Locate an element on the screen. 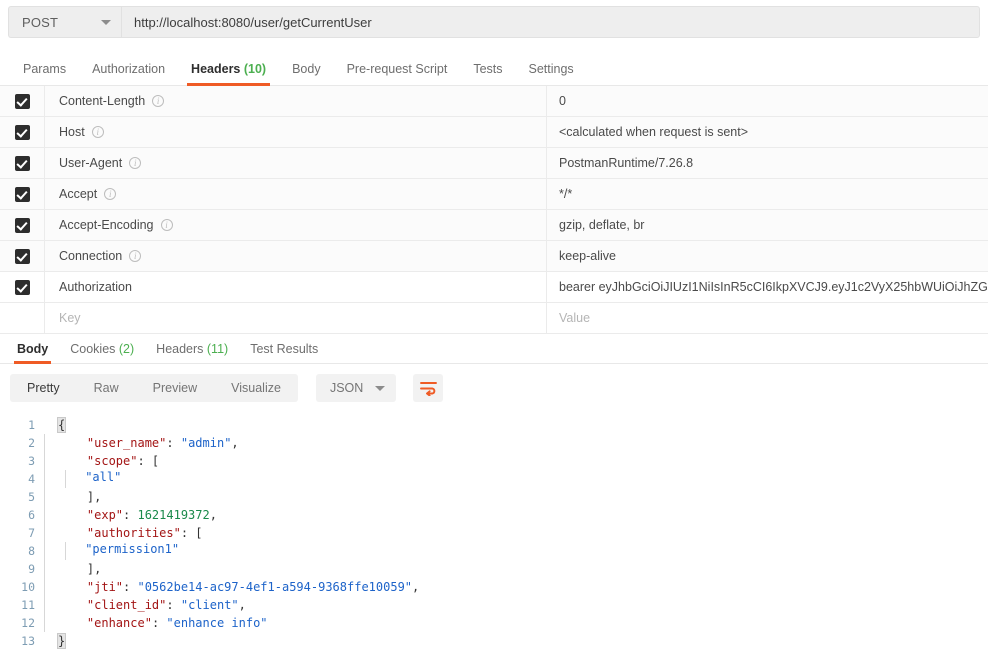 The image size is (988, 653). response-tab-bar: Body Cookies (2) Headers (11) Test Results is located at coordinates (494, 349).